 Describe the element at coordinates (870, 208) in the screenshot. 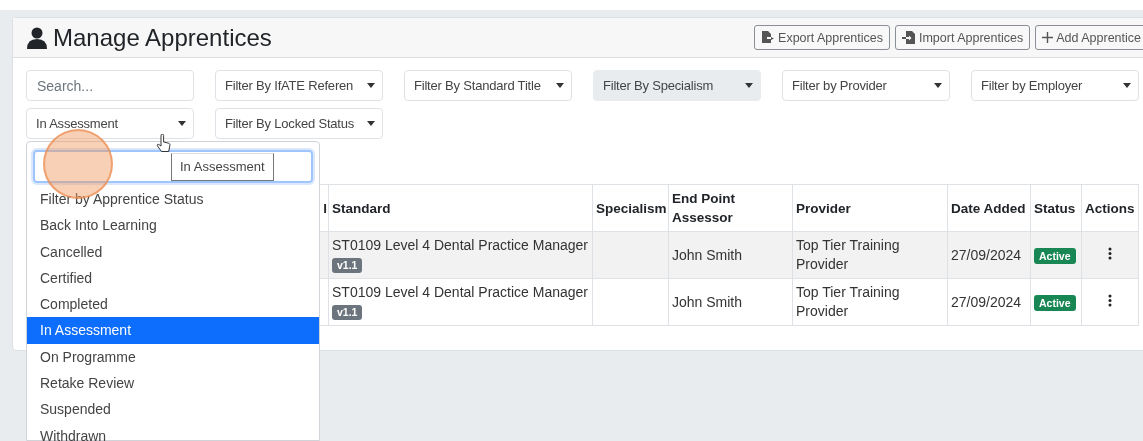

I see `column-header: Provider` at that location.